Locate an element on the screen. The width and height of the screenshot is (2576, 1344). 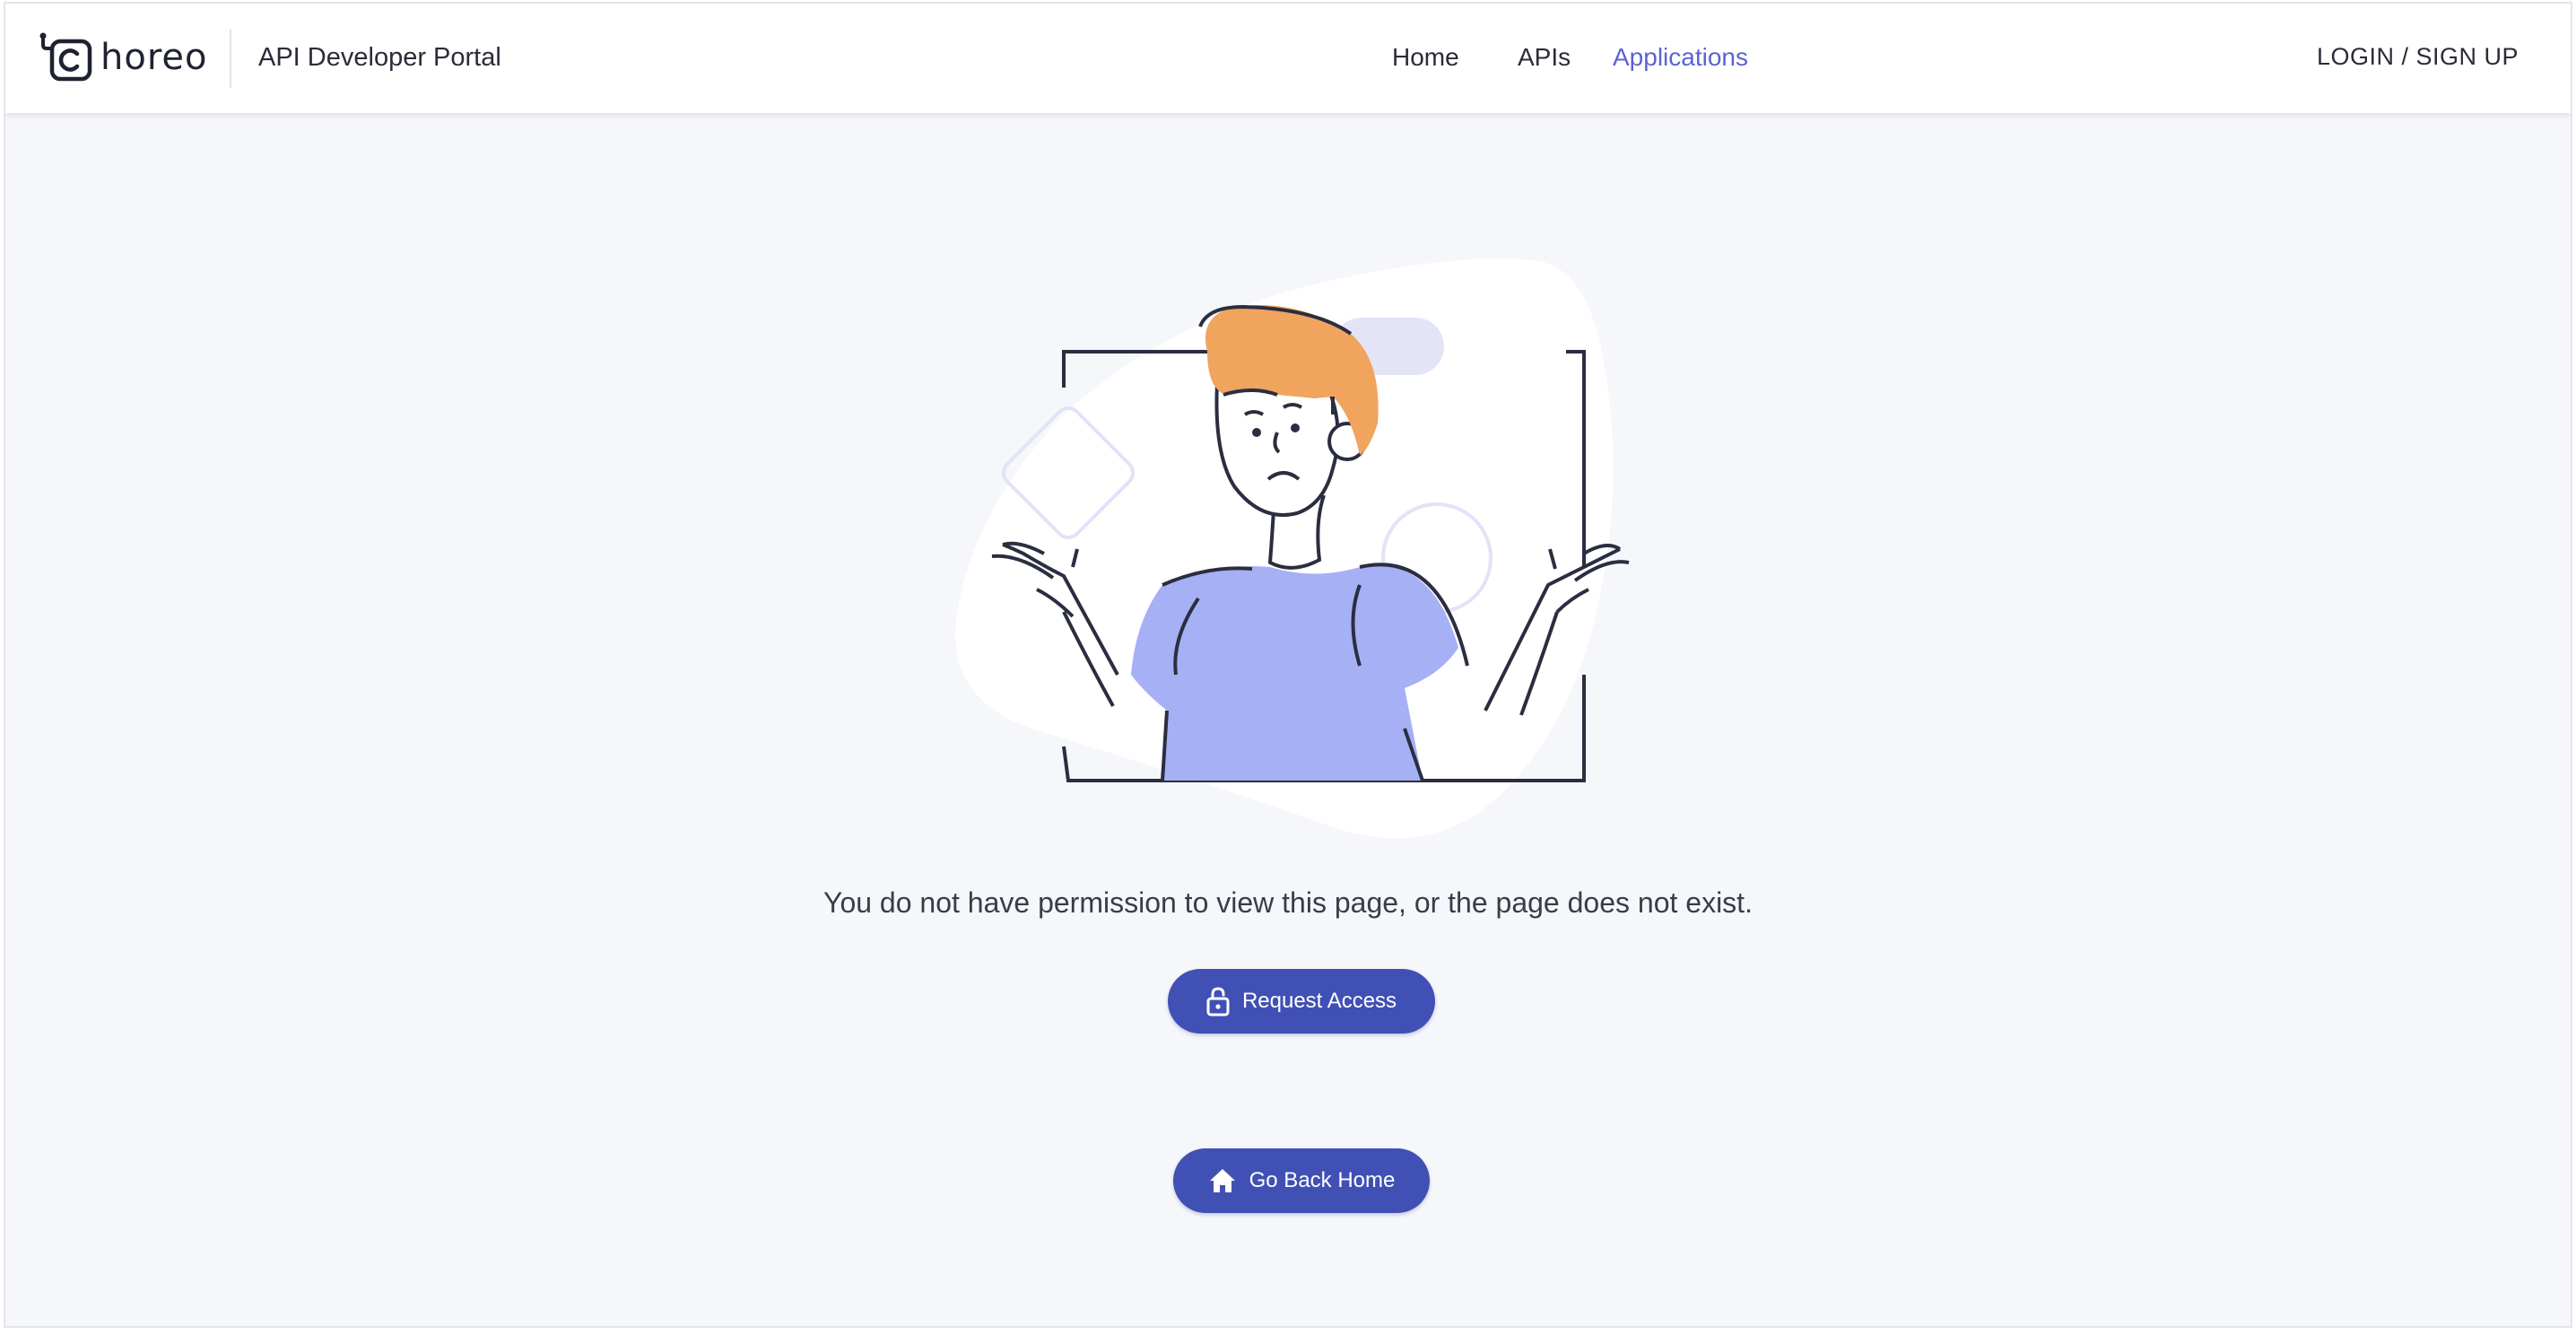
request-access-label: Request Access is located at coordinates (1319, 1001).